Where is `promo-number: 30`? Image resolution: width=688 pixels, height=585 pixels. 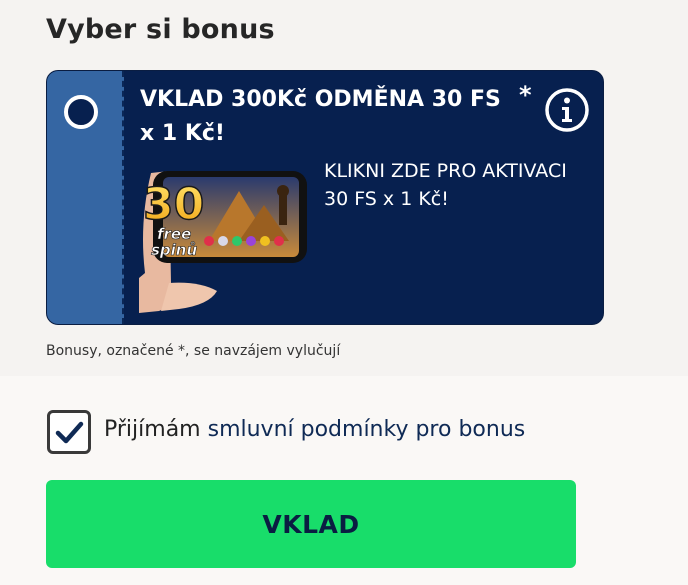 promo-number: 30 is located at coordinates (173, 204).